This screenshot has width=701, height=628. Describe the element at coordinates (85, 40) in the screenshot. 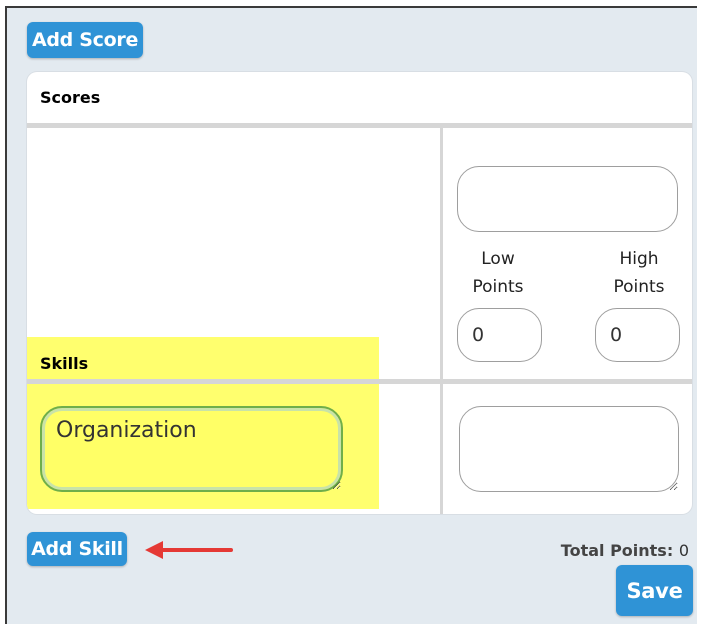

I see `add-score-button: Add Score` at that location.